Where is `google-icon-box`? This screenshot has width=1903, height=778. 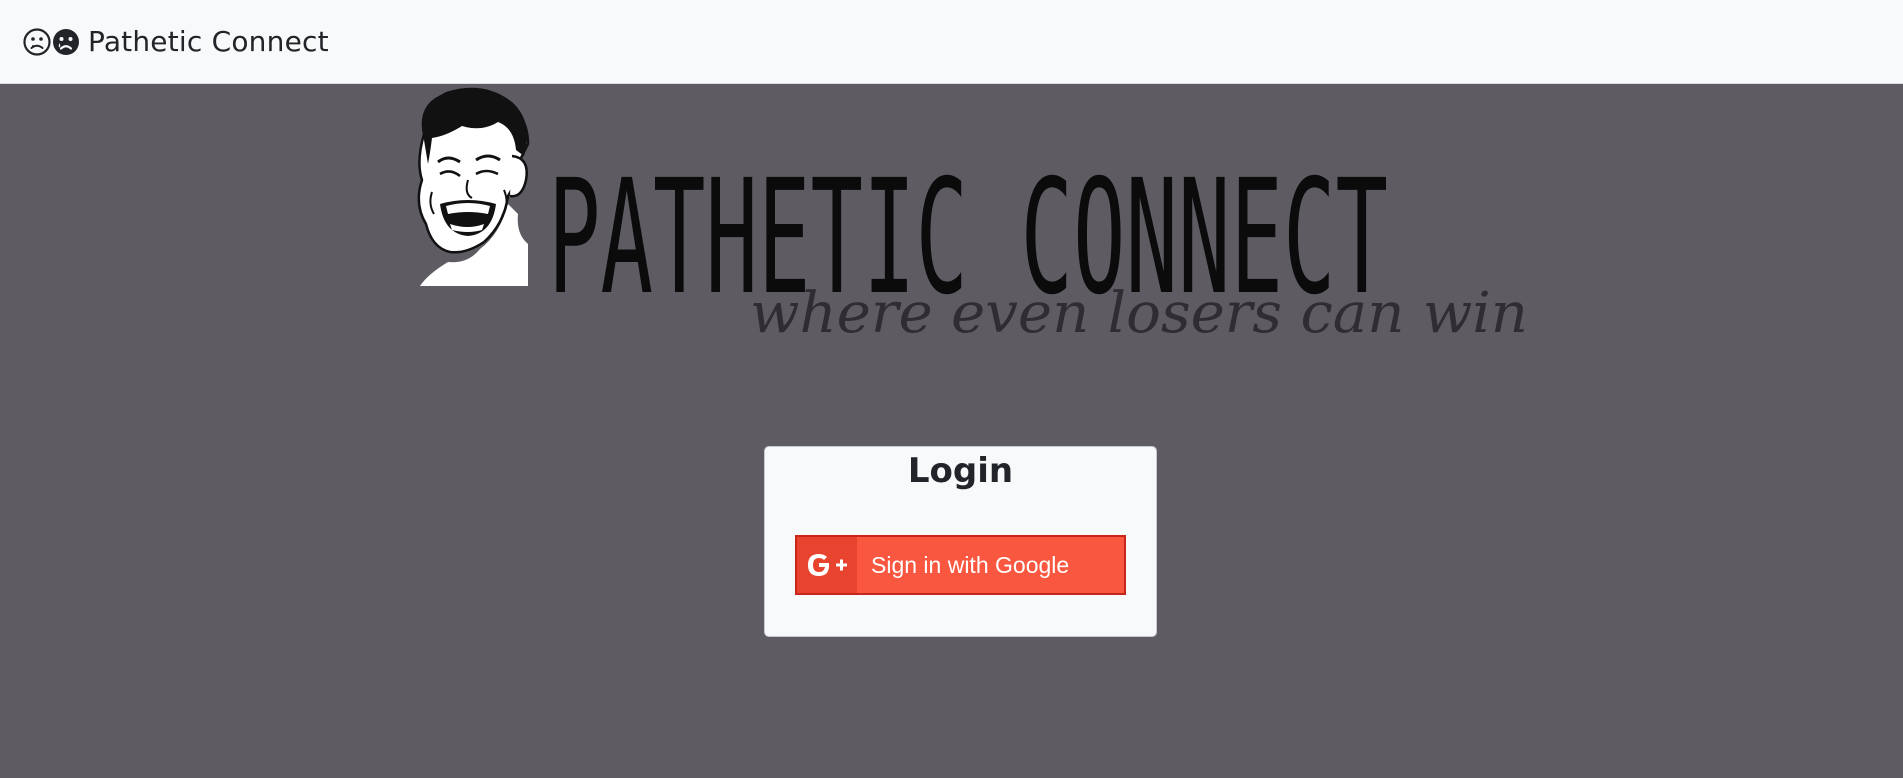
google-icon-box is located at coordinates (827, 565).